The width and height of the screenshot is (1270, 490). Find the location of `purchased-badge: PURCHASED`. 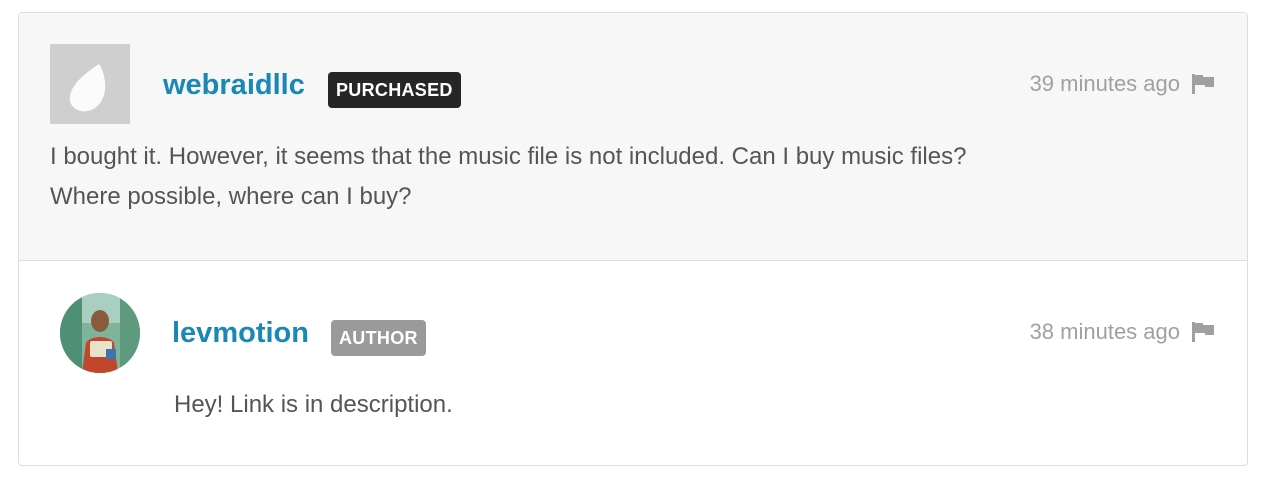

purchased-badge: PURCHASED is located at coordinates (394, 90).